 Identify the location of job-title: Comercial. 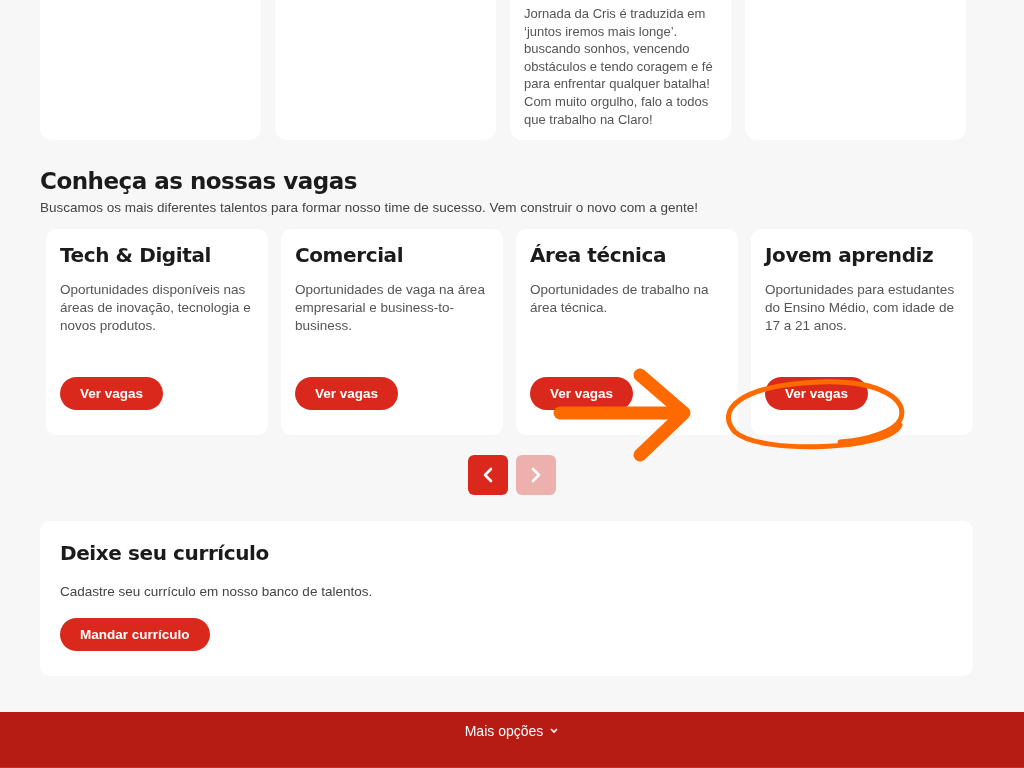
(350, 255).